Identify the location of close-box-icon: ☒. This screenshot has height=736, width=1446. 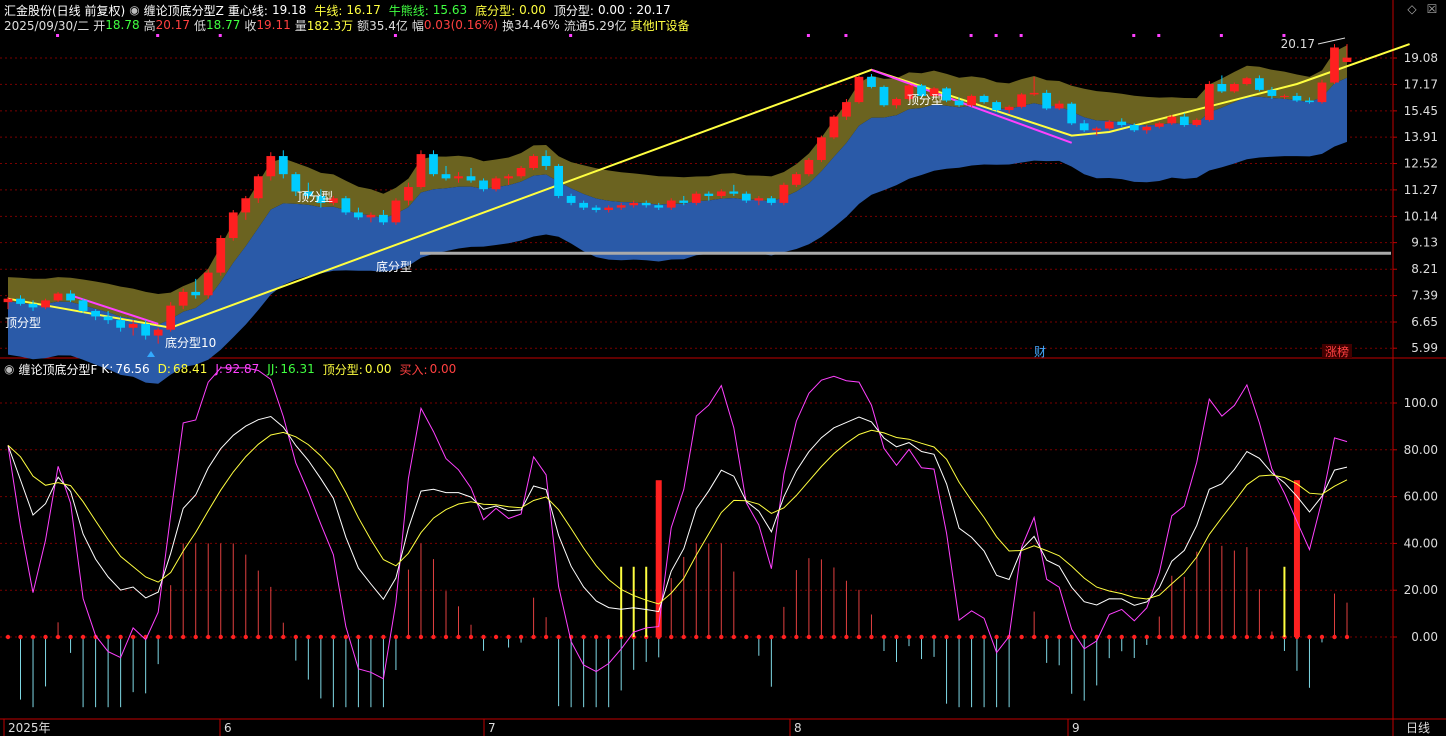
(1432, 9).